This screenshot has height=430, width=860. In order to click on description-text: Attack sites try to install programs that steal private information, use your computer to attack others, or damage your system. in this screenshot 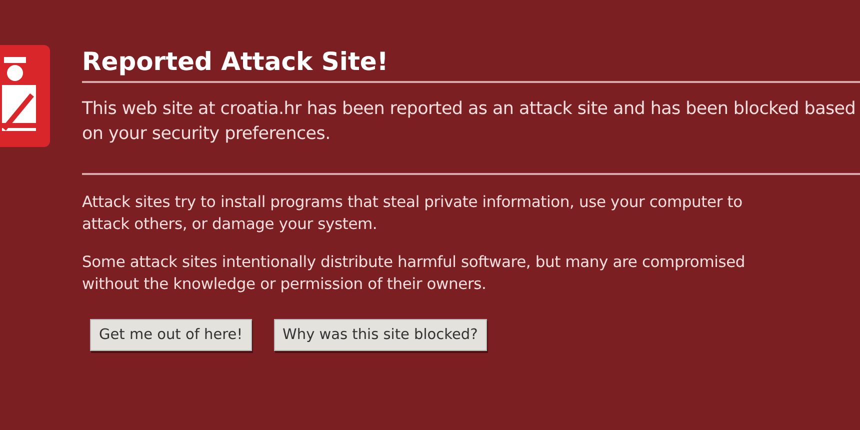, I will do `click(413, 213)`.